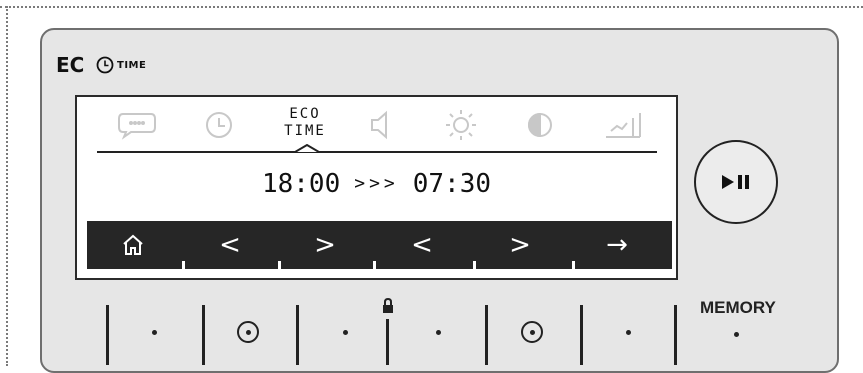  Describe the element at coordinates (540, 125) in the screenshot. I see `contrast-icon` at that location.